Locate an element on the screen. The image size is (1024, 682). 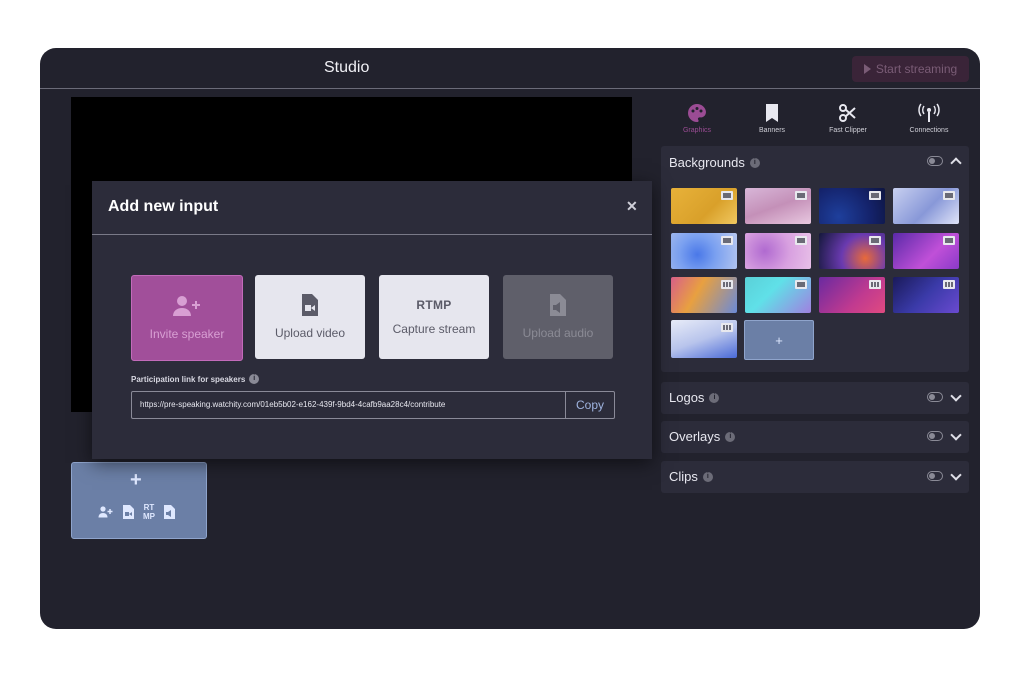
tab-connections: Connections is located at coordinates (929, 118).